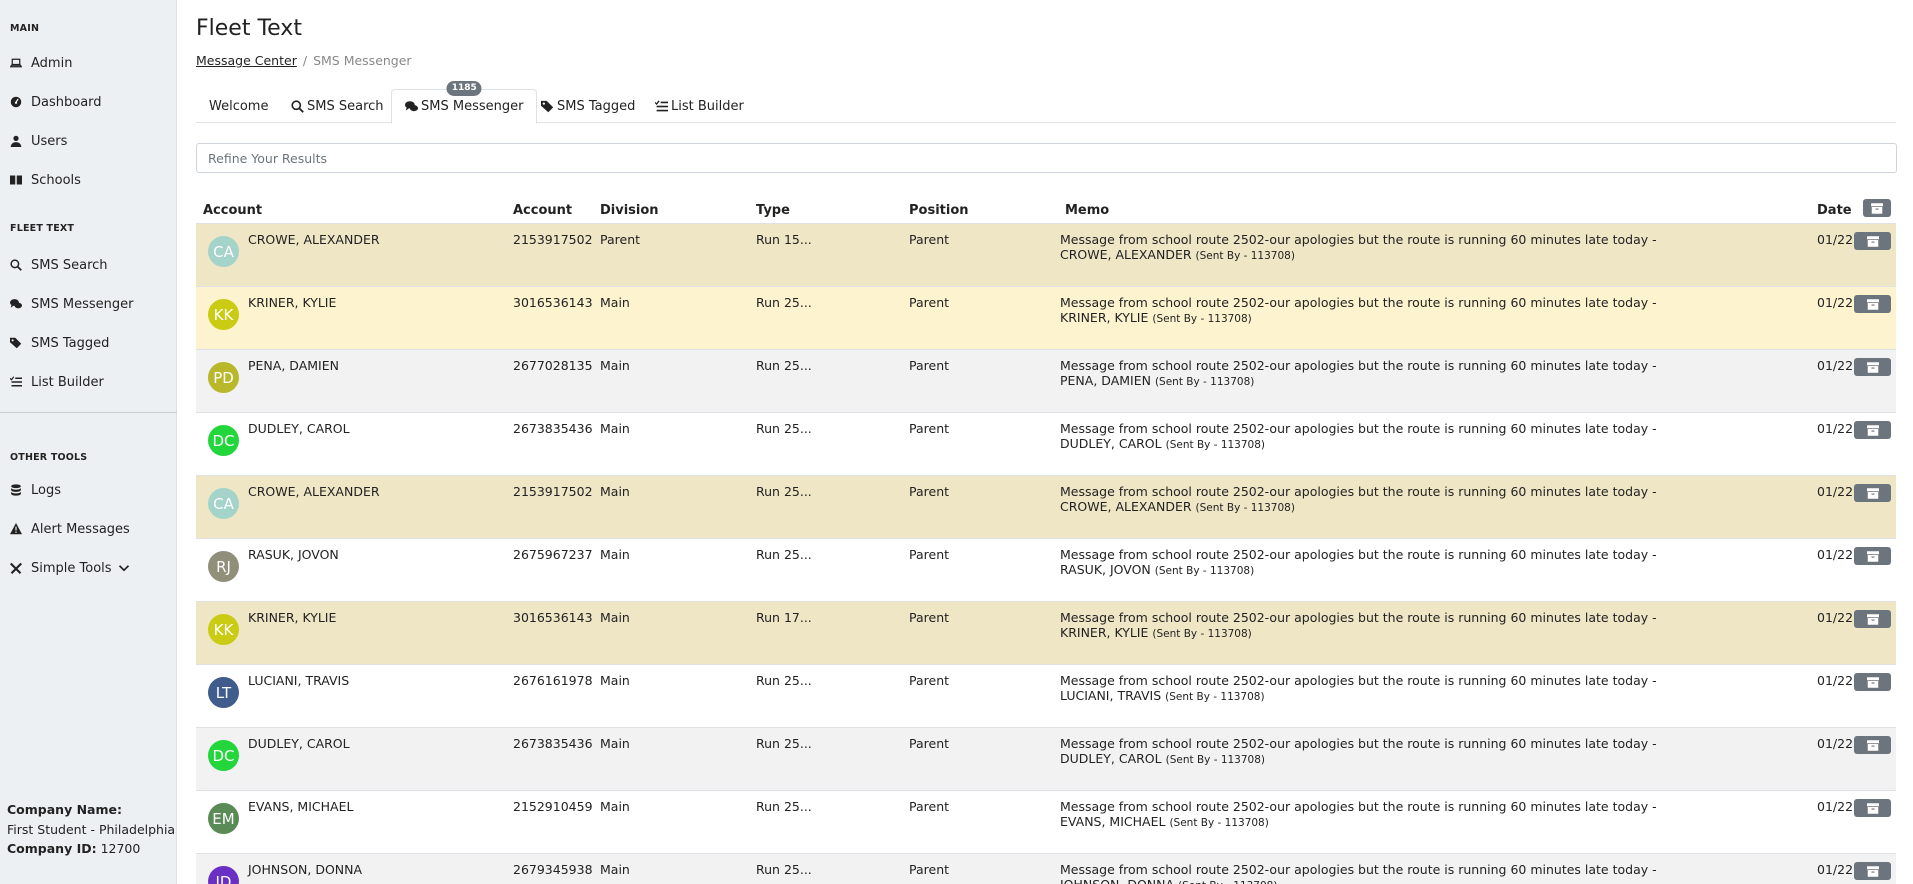 This screenshot has width=1913, height=884. What do you see at coordinates (300, 806) in the screenshot?
I see `cell-account-name: EVANS, MICHAEL` at bounding box center [300, 806].